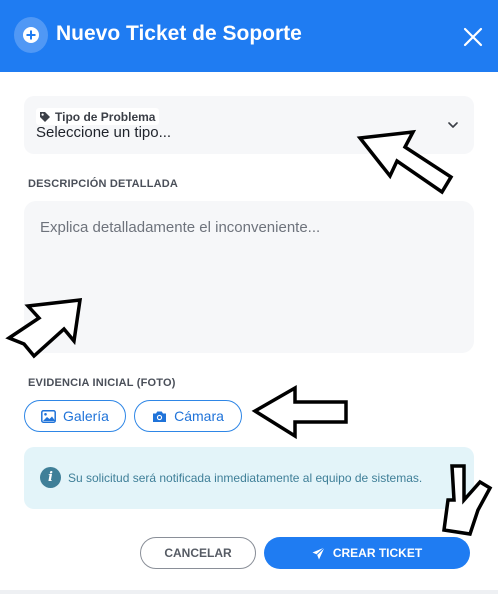 This screenshot has height=594, width=498. I want to click on annotation-arrow-select, so click(405, 162).